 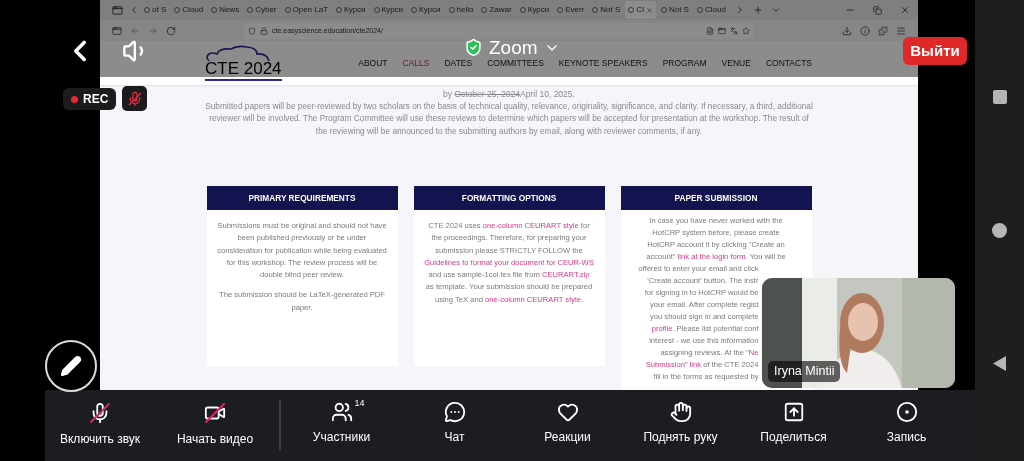 I want to click on video-off-icon, so click(x=215, y=413).